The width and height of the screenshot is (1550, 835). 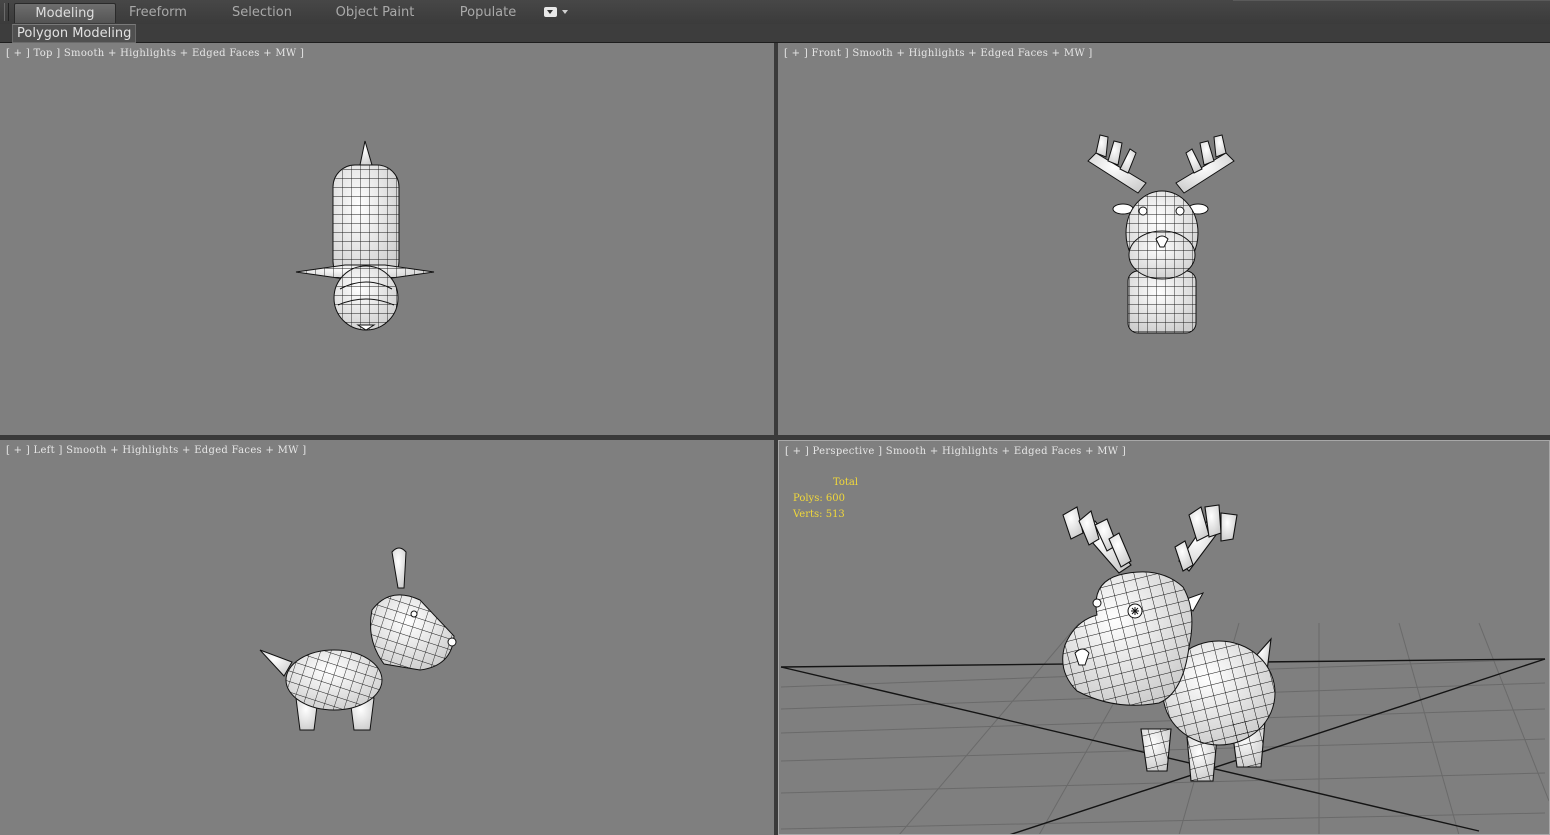 I want to click on dropdown-menu-icon, so click(x=557, y=13).